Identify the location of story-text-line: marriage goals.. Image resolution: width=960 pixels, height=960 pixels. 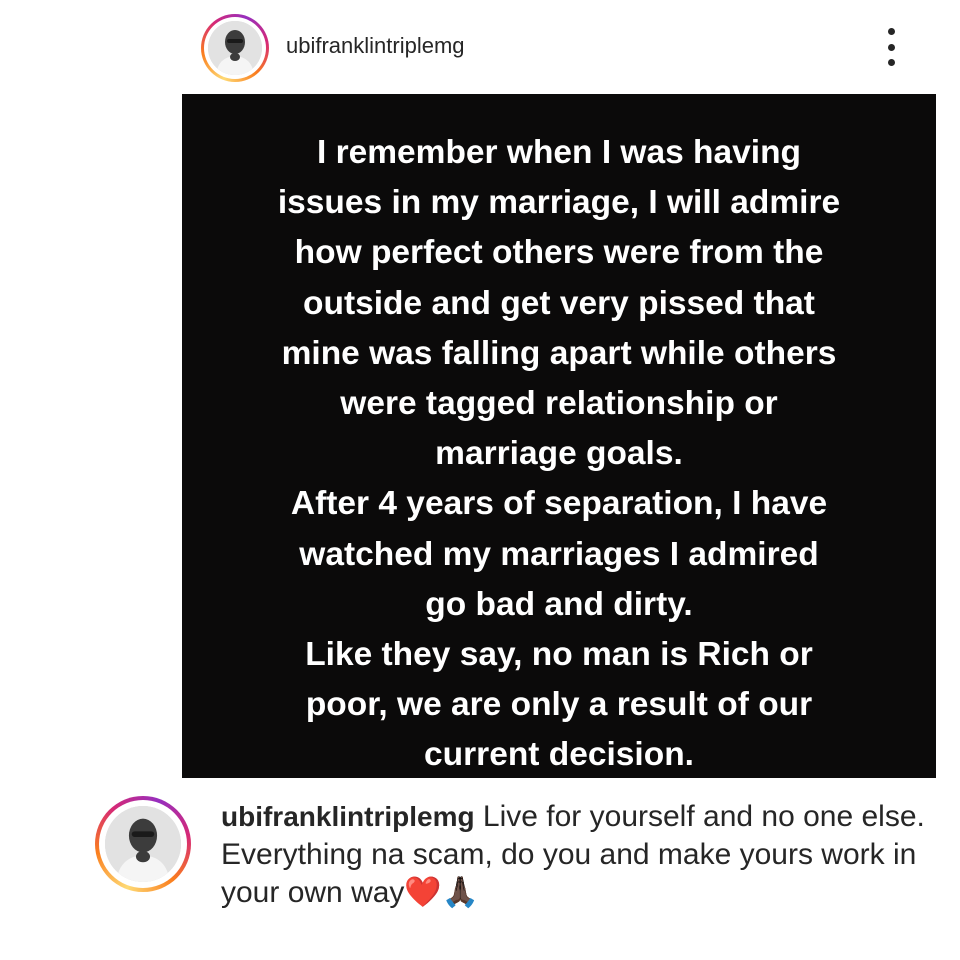
(559, 454).